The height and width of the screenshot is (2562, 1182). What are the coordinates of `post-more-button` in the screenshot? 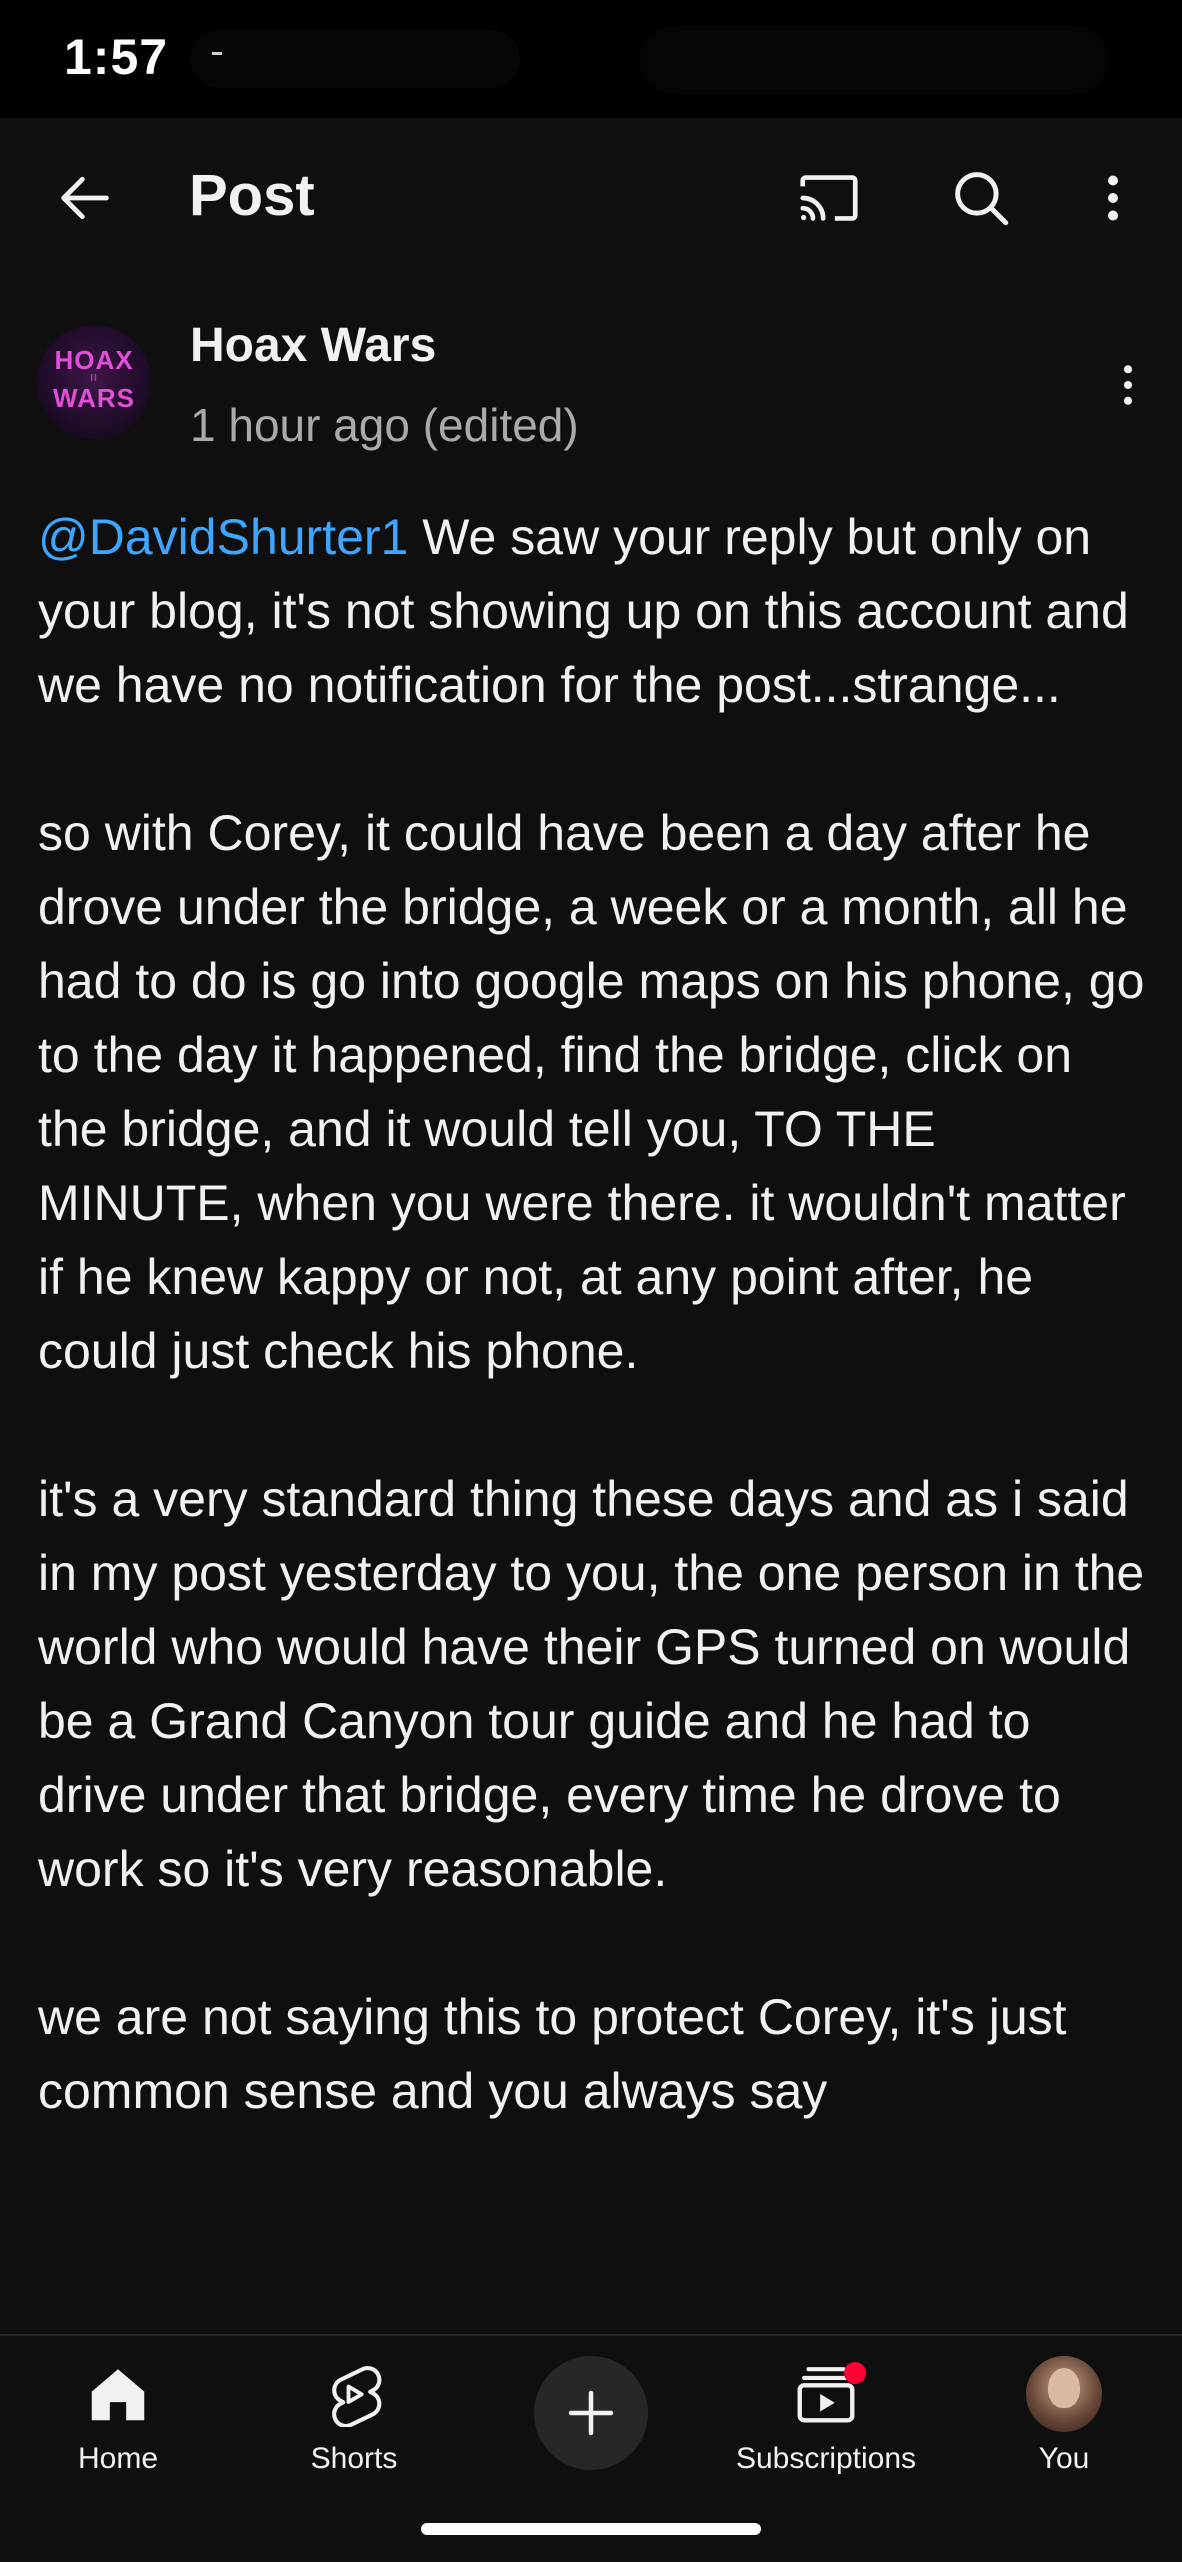 It's located at (1128, 385).